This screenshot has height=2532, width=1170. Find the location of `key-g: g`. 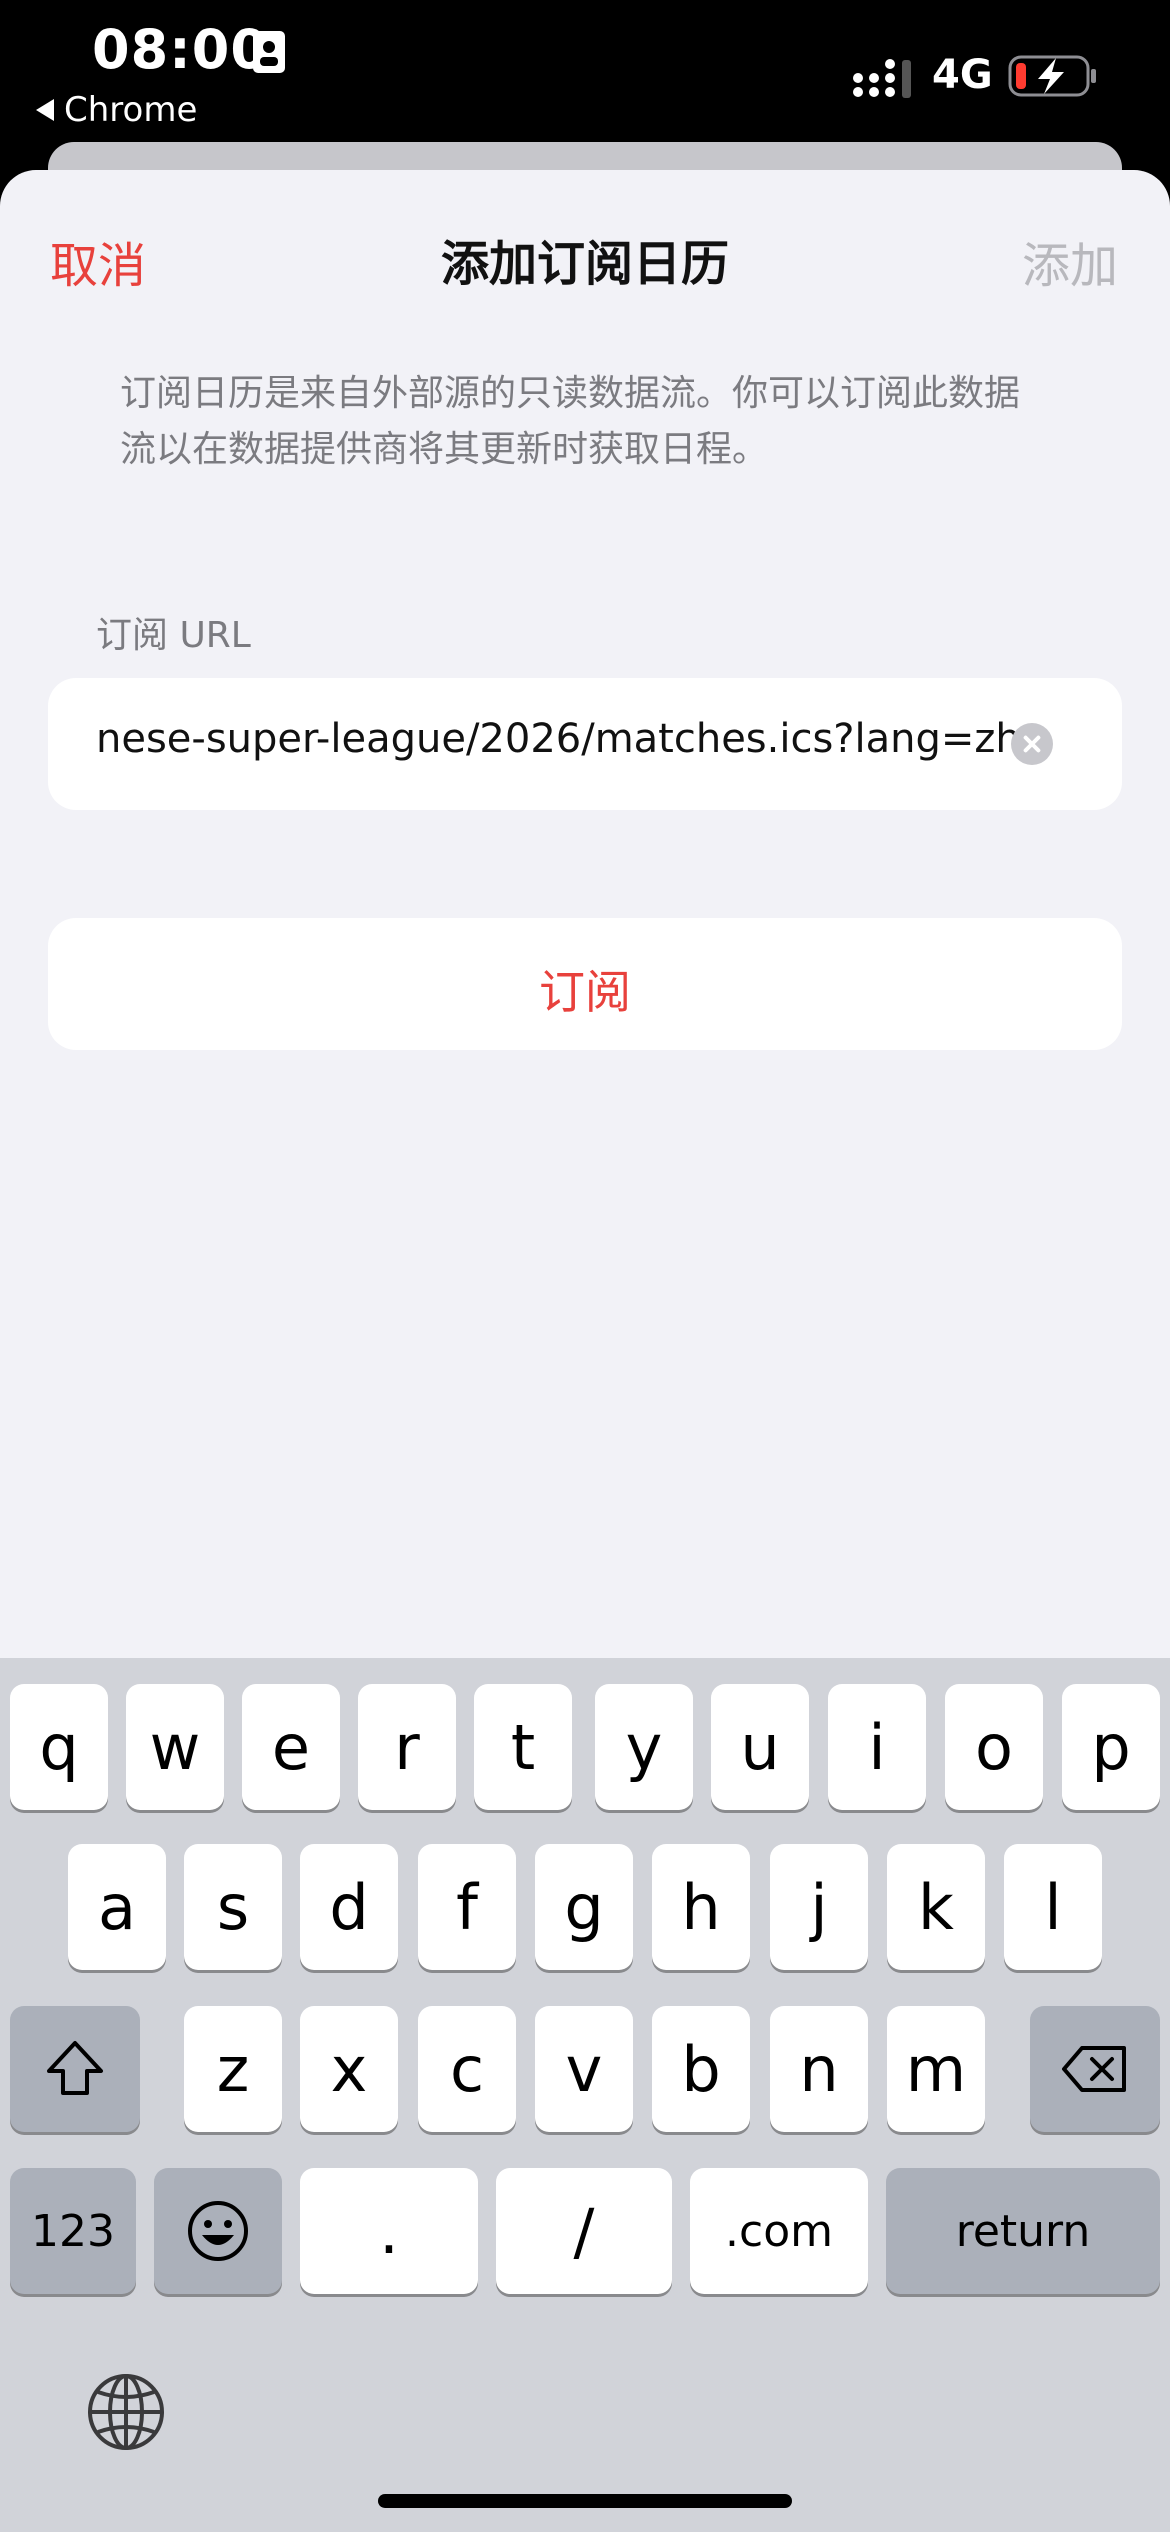

key-g: g is located at coordinates (584, 1907).